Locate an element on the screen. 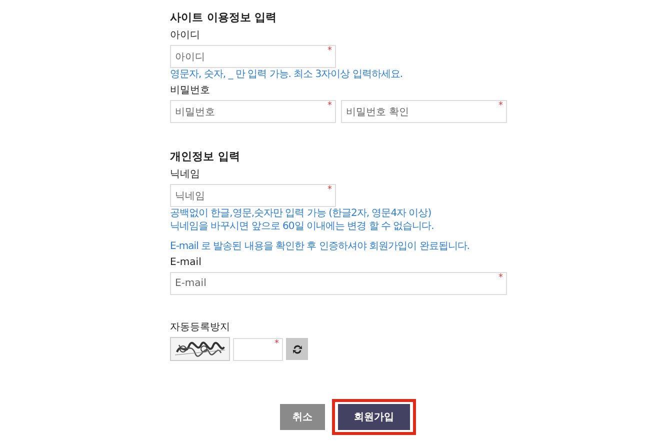 Image resolution: width=648 pixels, height=448 pixels. hint-text: 공백없이 한글,영문,숫자만 입력 가능 (한글2자, 영문4자 이상) is located at coordinates (301, 214).